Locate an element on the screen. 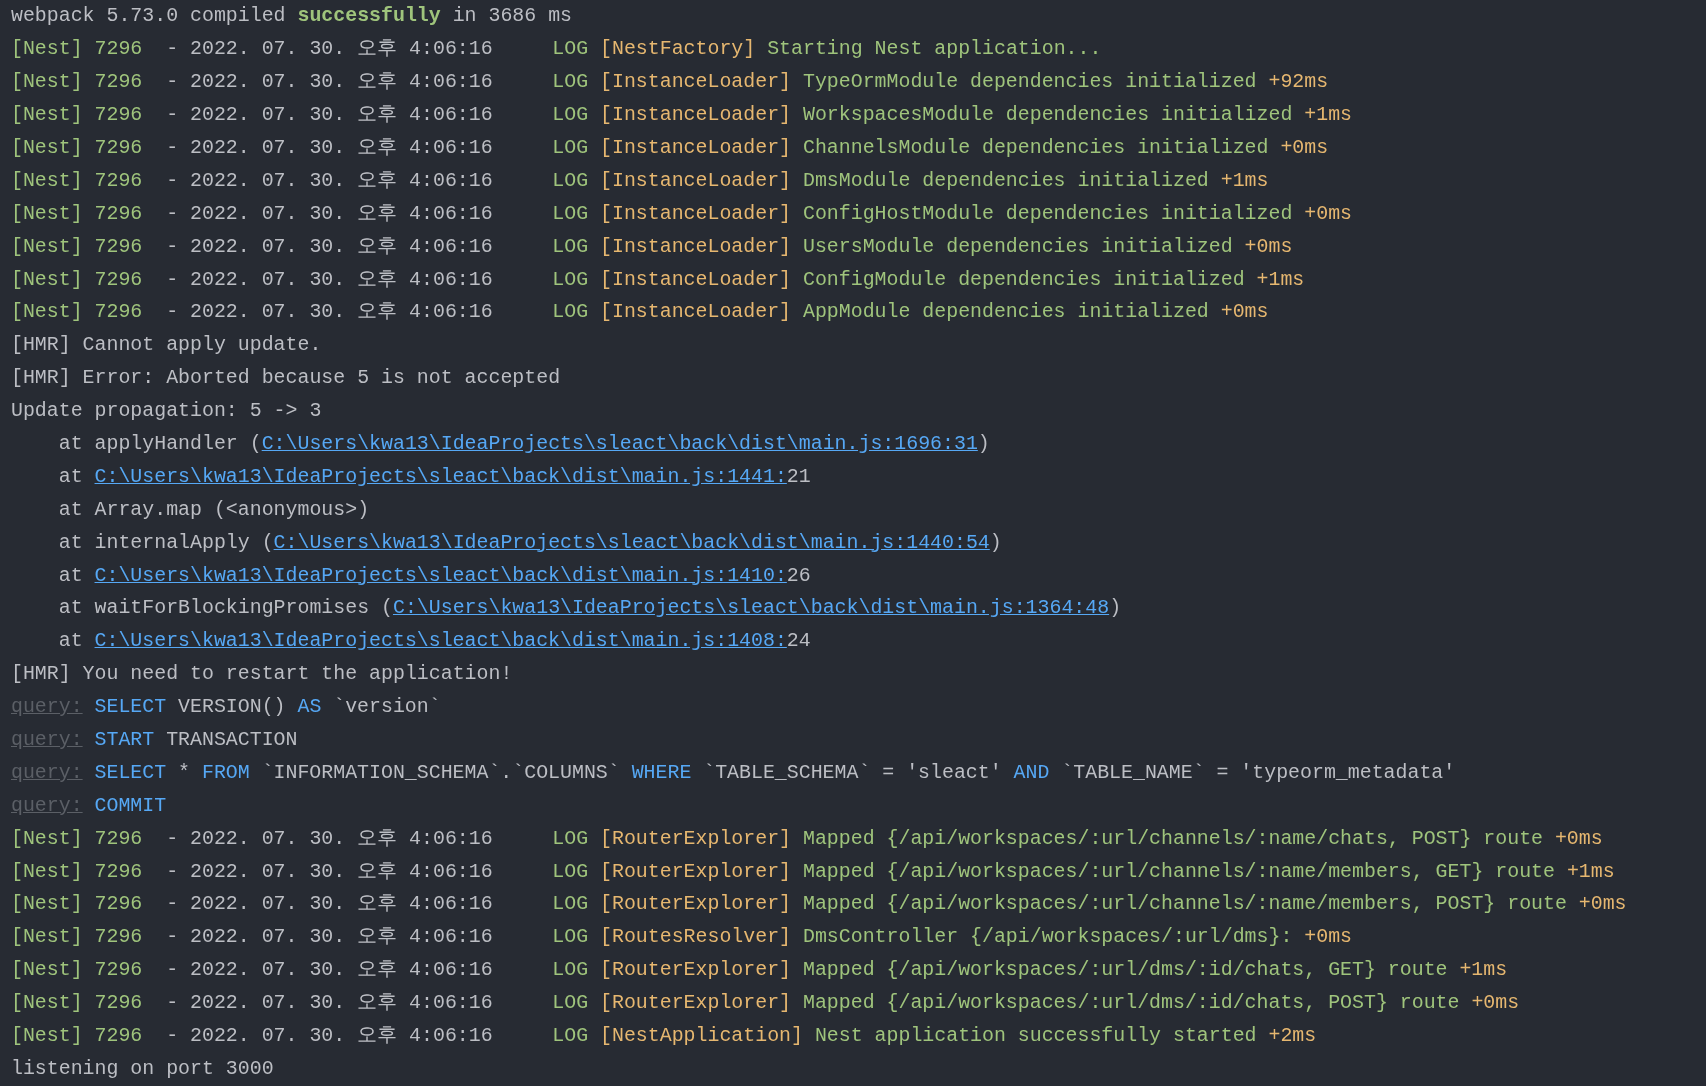 The image size is (1706, 1086). log-message: DmsModule dependencies initialized is located at coordinates (1005, 180).